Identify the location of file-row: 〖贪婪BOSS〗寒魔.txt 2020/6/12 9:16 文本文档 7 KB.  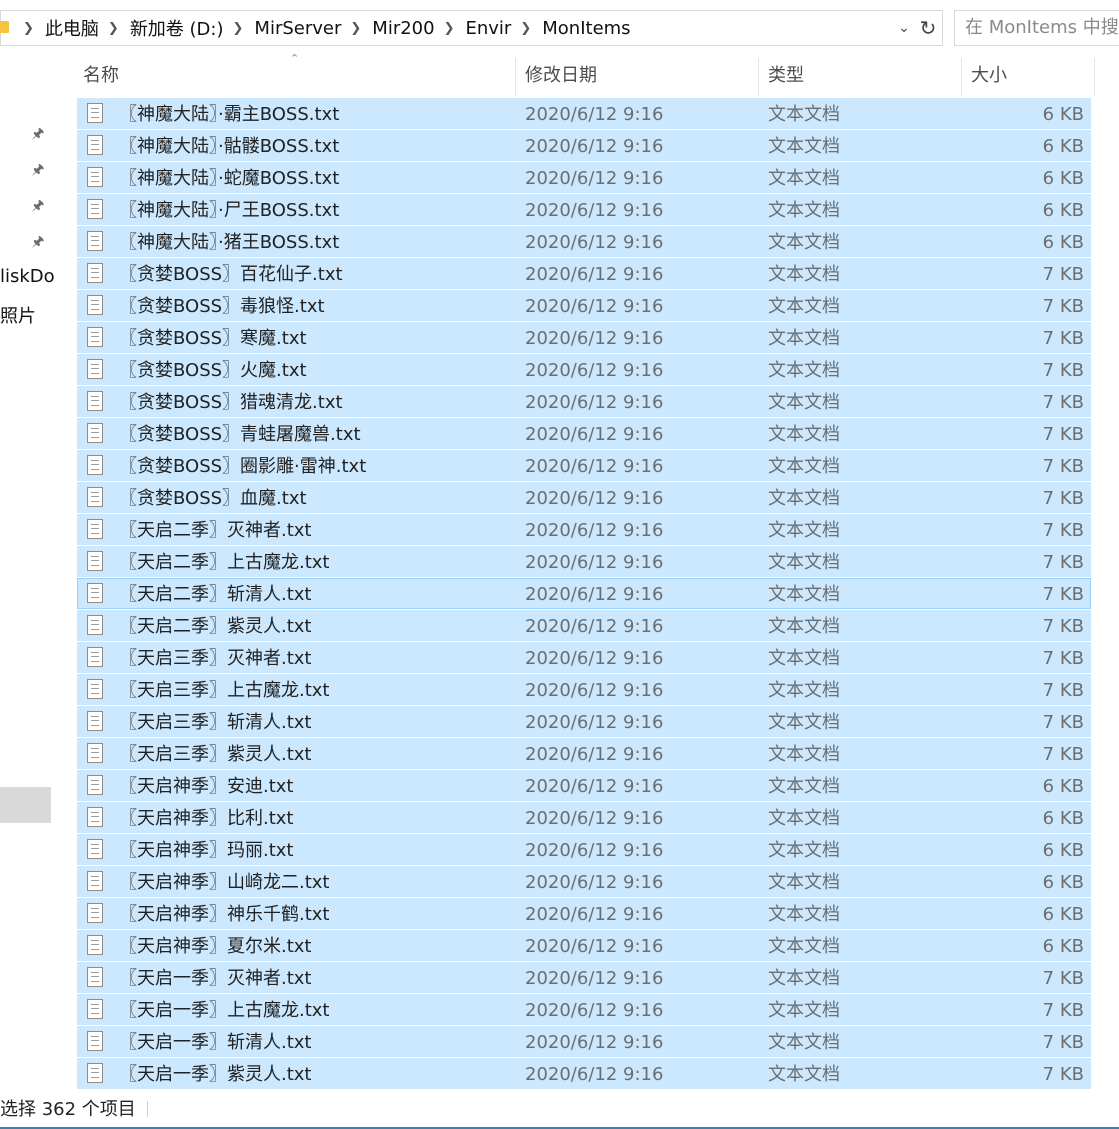
(584, 337).